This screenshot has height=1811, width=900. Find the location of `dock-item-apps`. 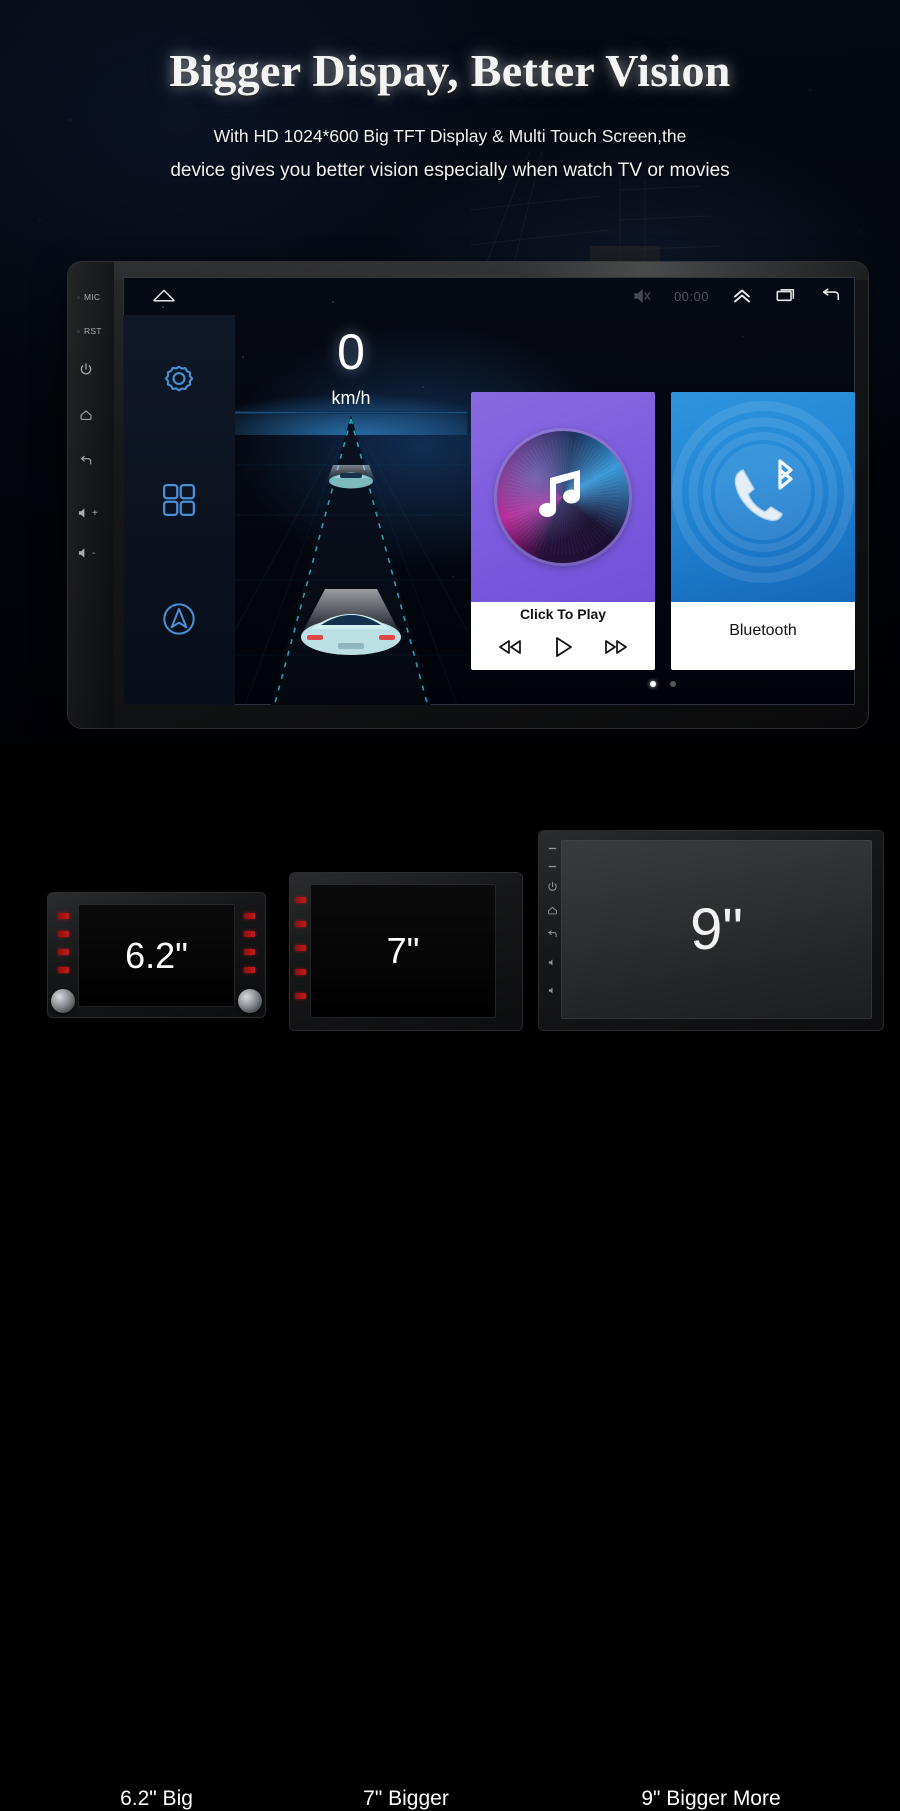

dock-item-apps is located at coordinates (179, 502).